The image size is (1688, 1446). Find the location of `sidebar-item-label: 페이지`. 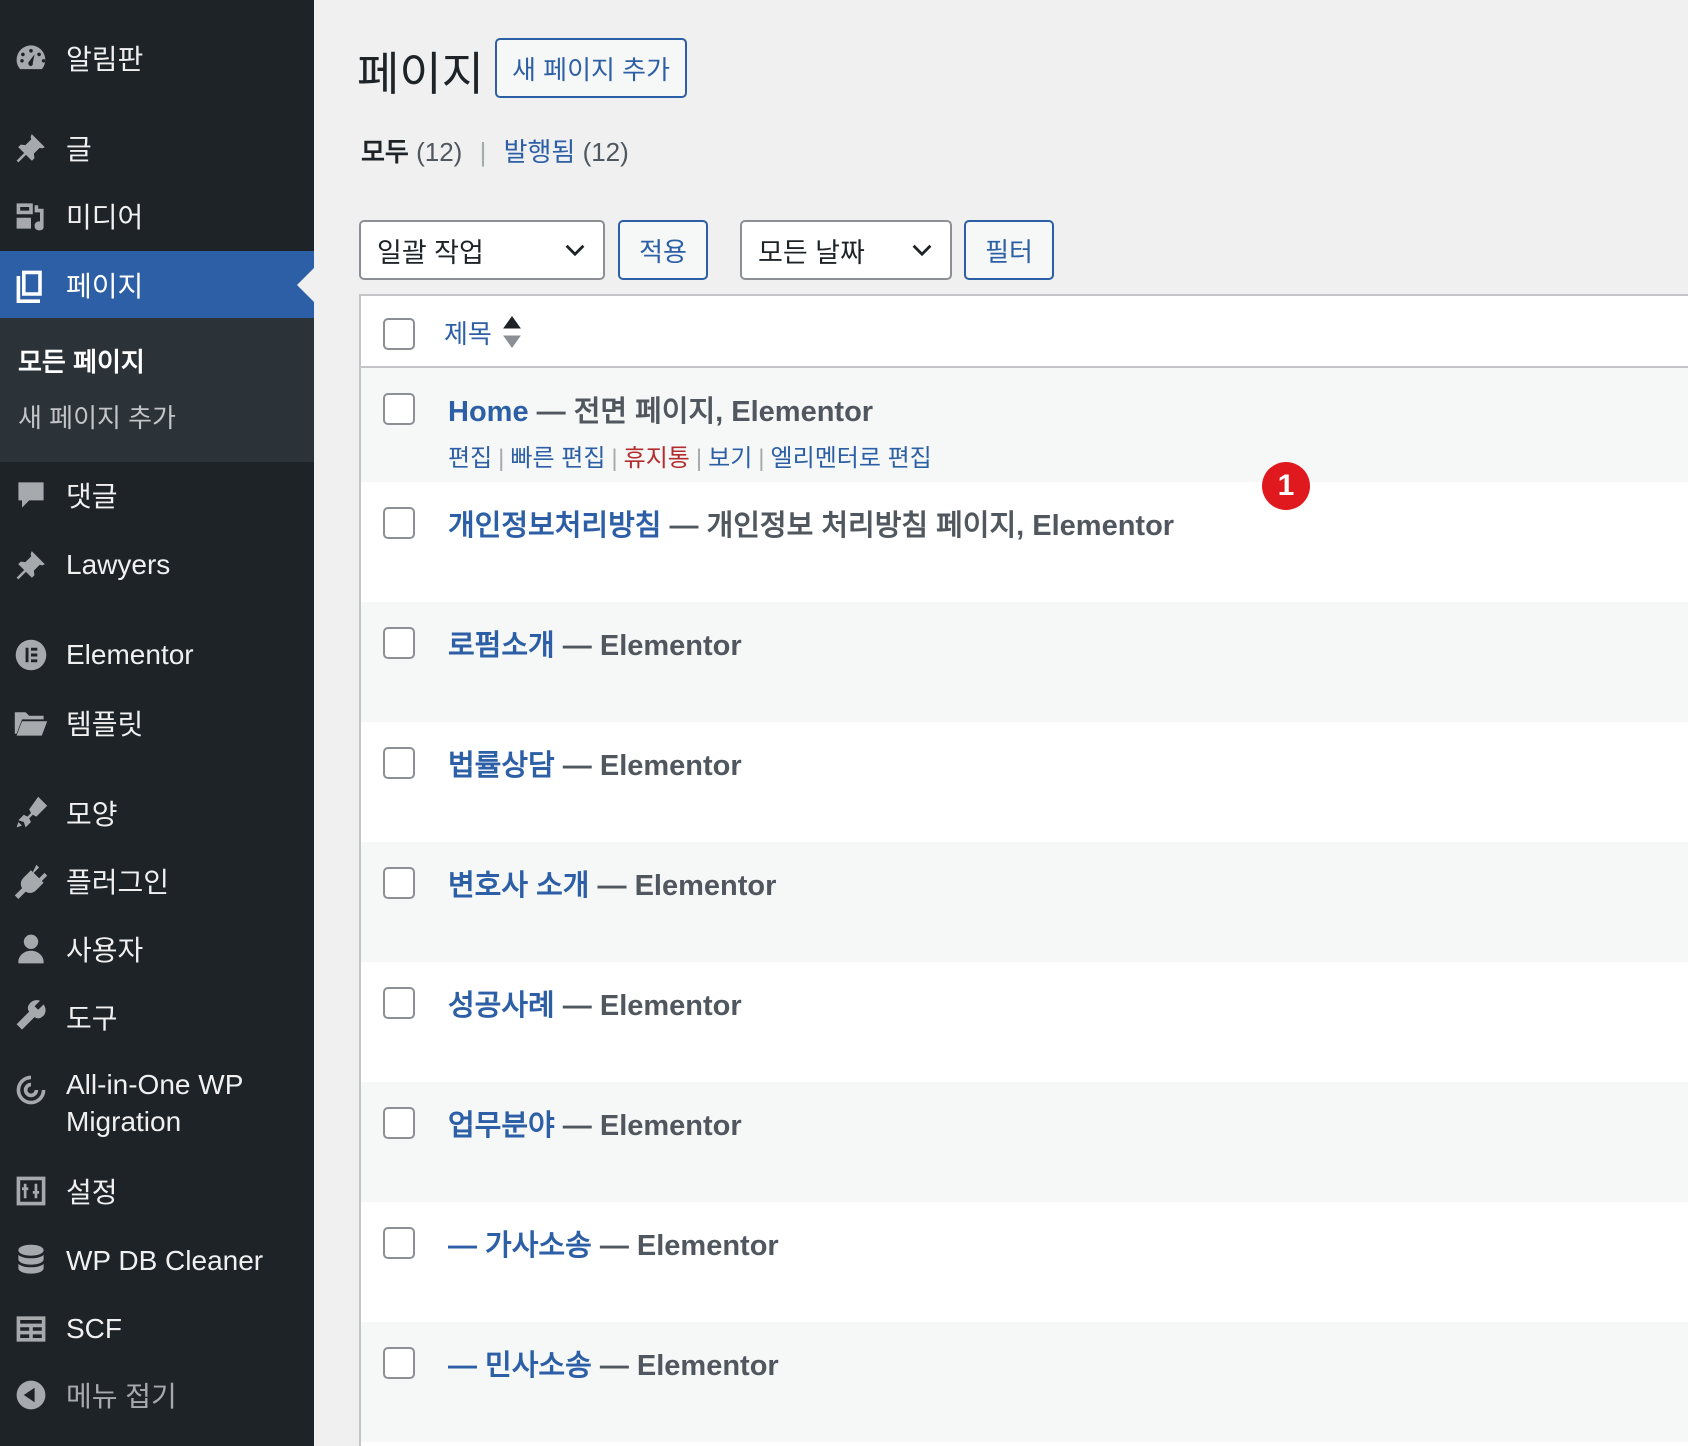

sidebar-item-label: 페이지 is located at coordinates (105, 286).